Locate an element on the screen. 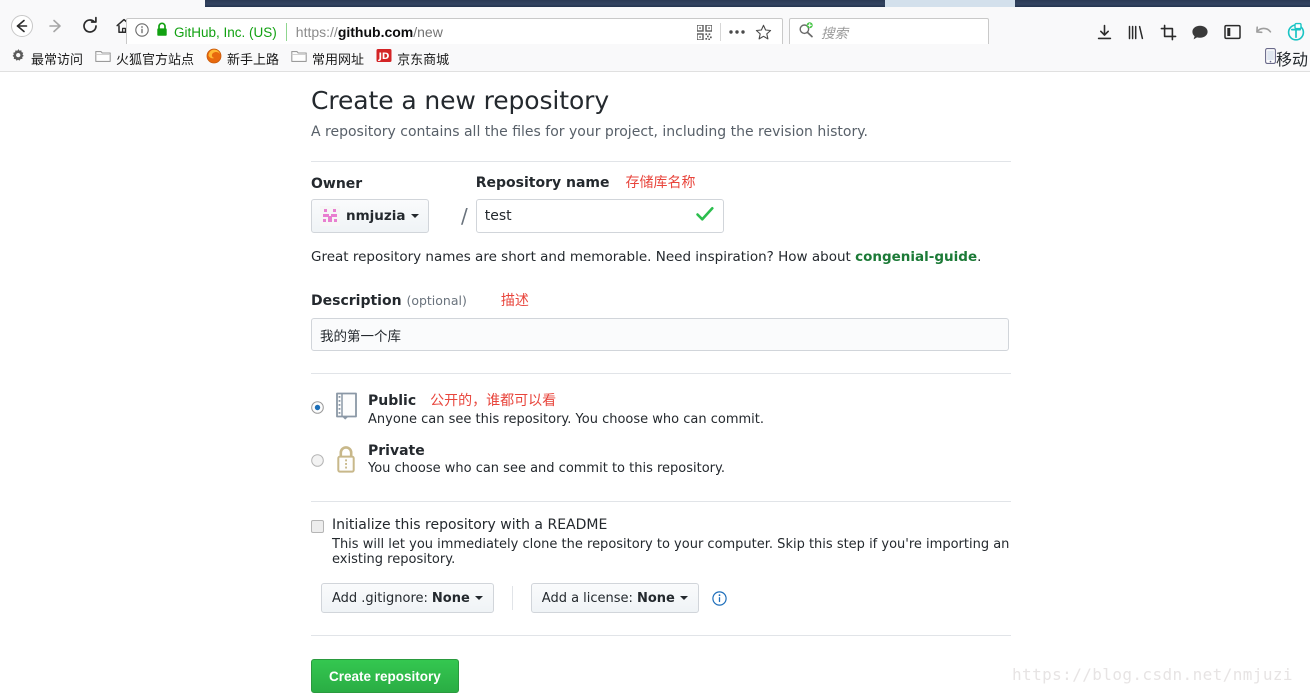 This screenshot has width=1310, height=696. readme-checkbox is located at coordinates (317, 526).